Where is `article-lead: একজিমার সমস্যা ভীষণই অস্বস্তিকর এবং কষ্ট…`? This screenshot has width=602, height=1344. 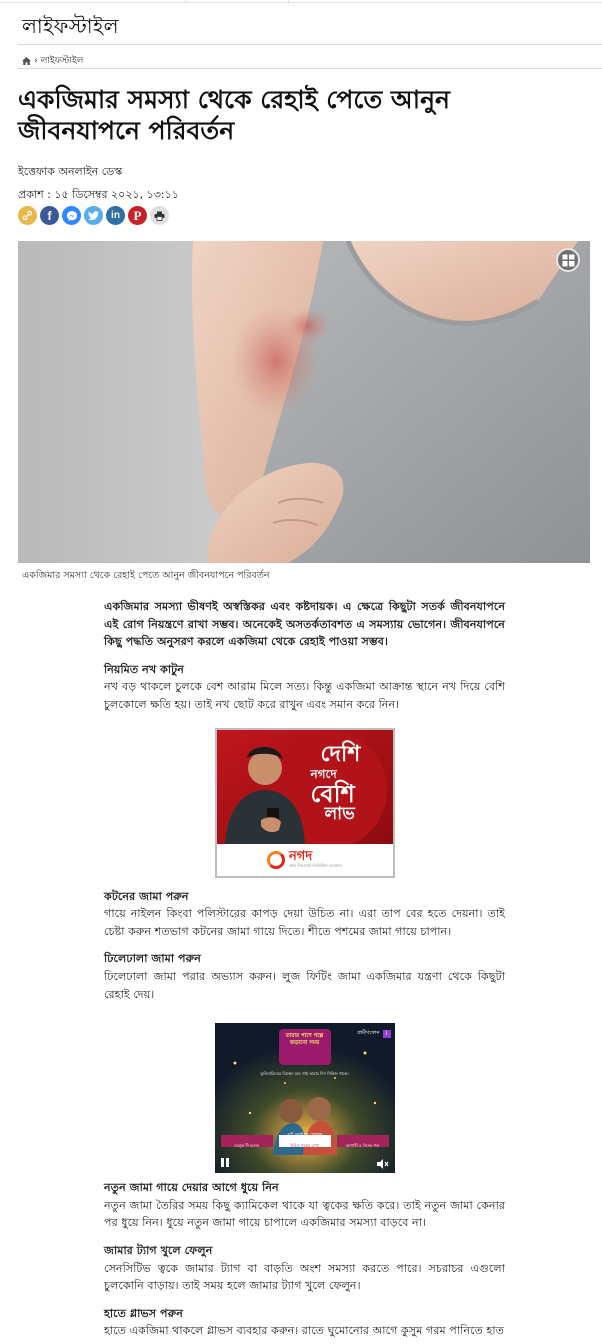 article-lead: একজিমার সমস্যা ভীষণই অস্বস্তিকর এবং কষ্ট… is located at coordinates (304, 624).